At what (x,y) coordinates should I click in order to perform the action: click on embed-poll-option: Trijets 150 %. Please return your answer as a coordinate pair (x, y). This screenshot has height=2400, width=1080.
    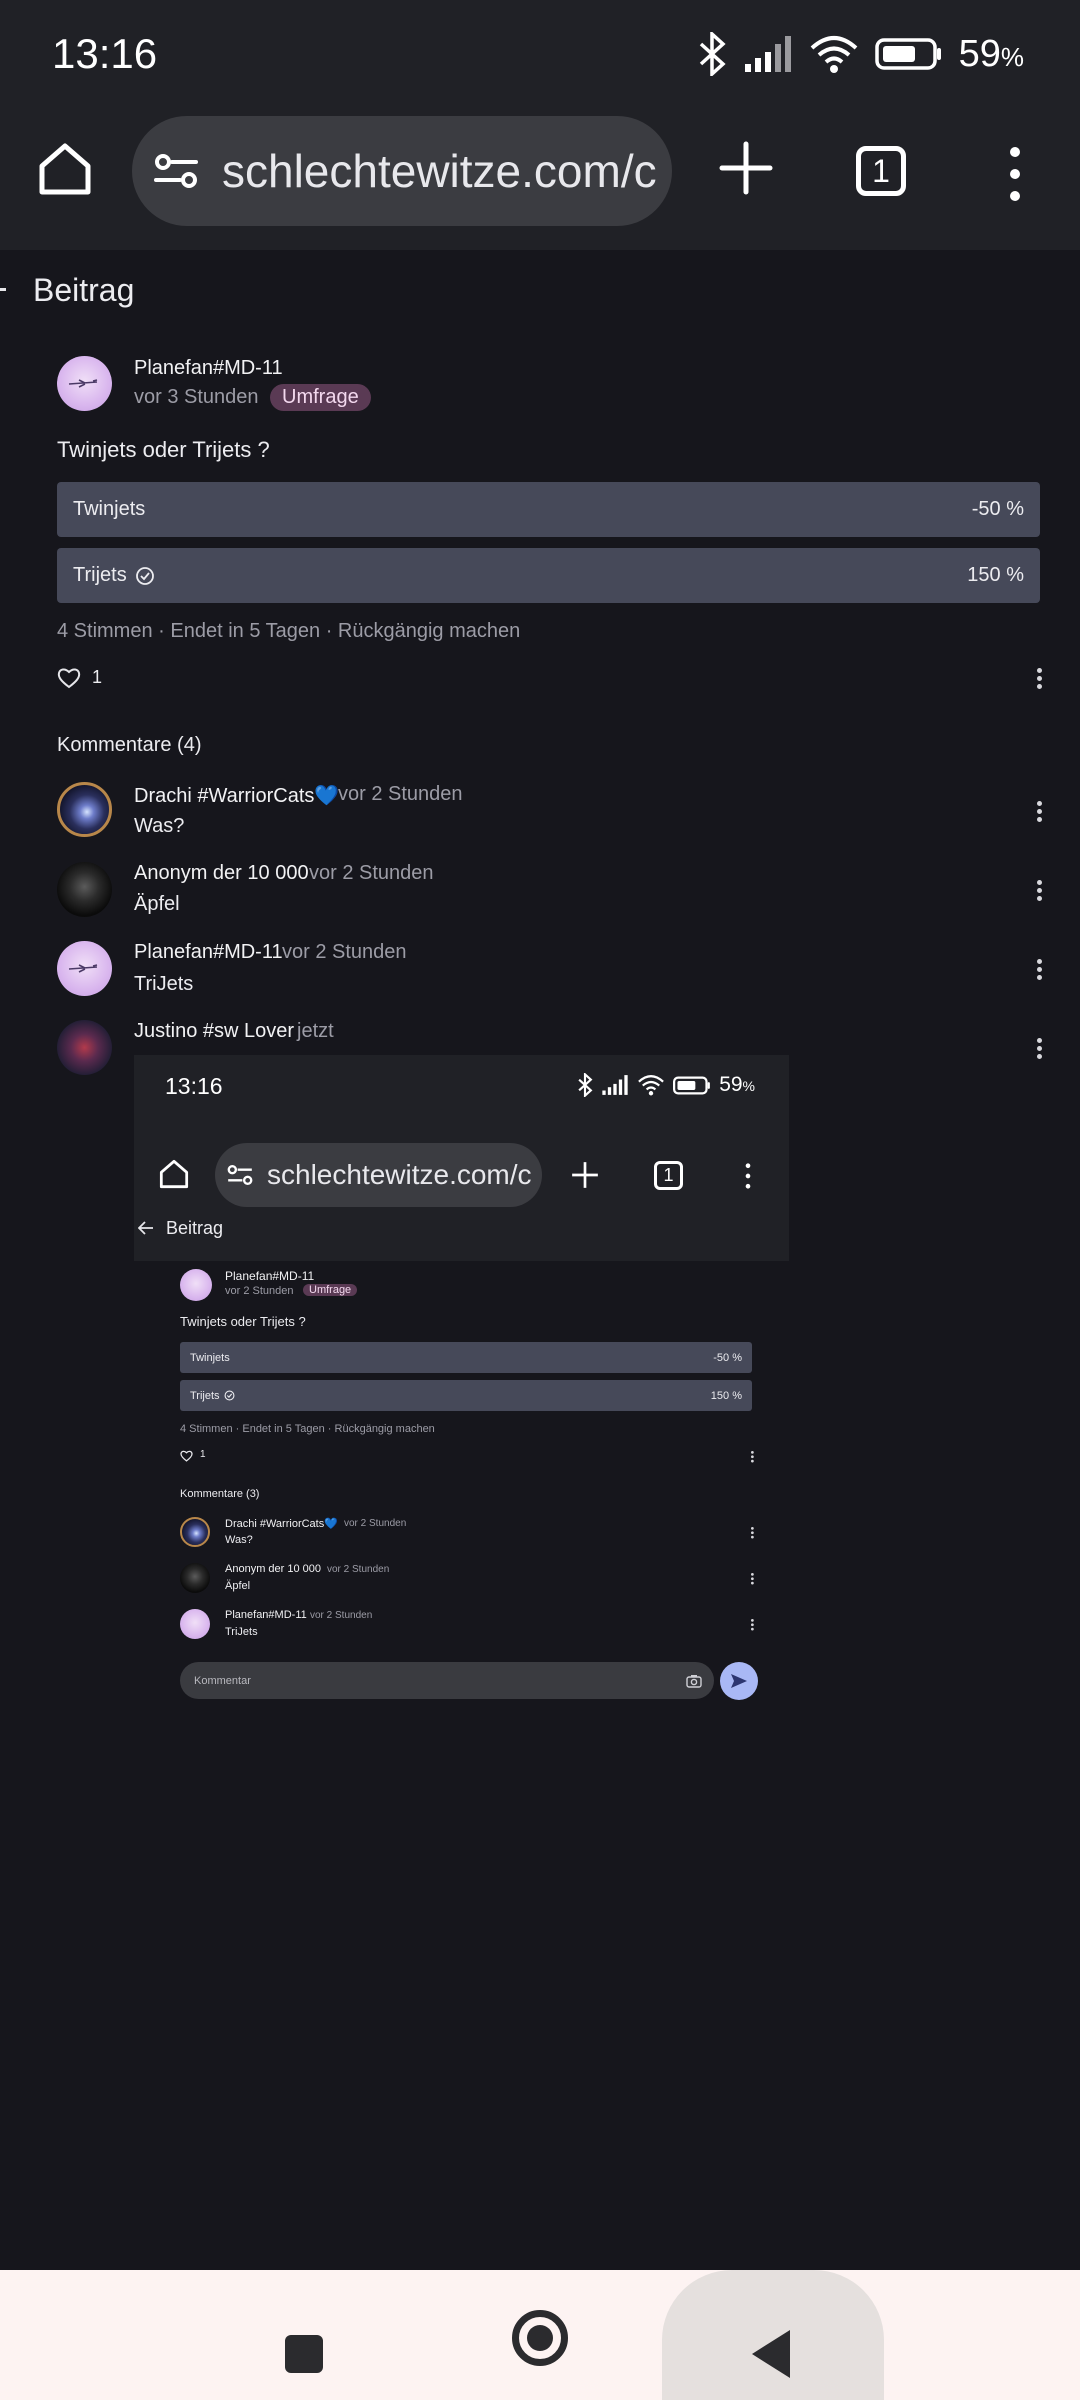
    Looking at the image, I should click on (466, 1395).